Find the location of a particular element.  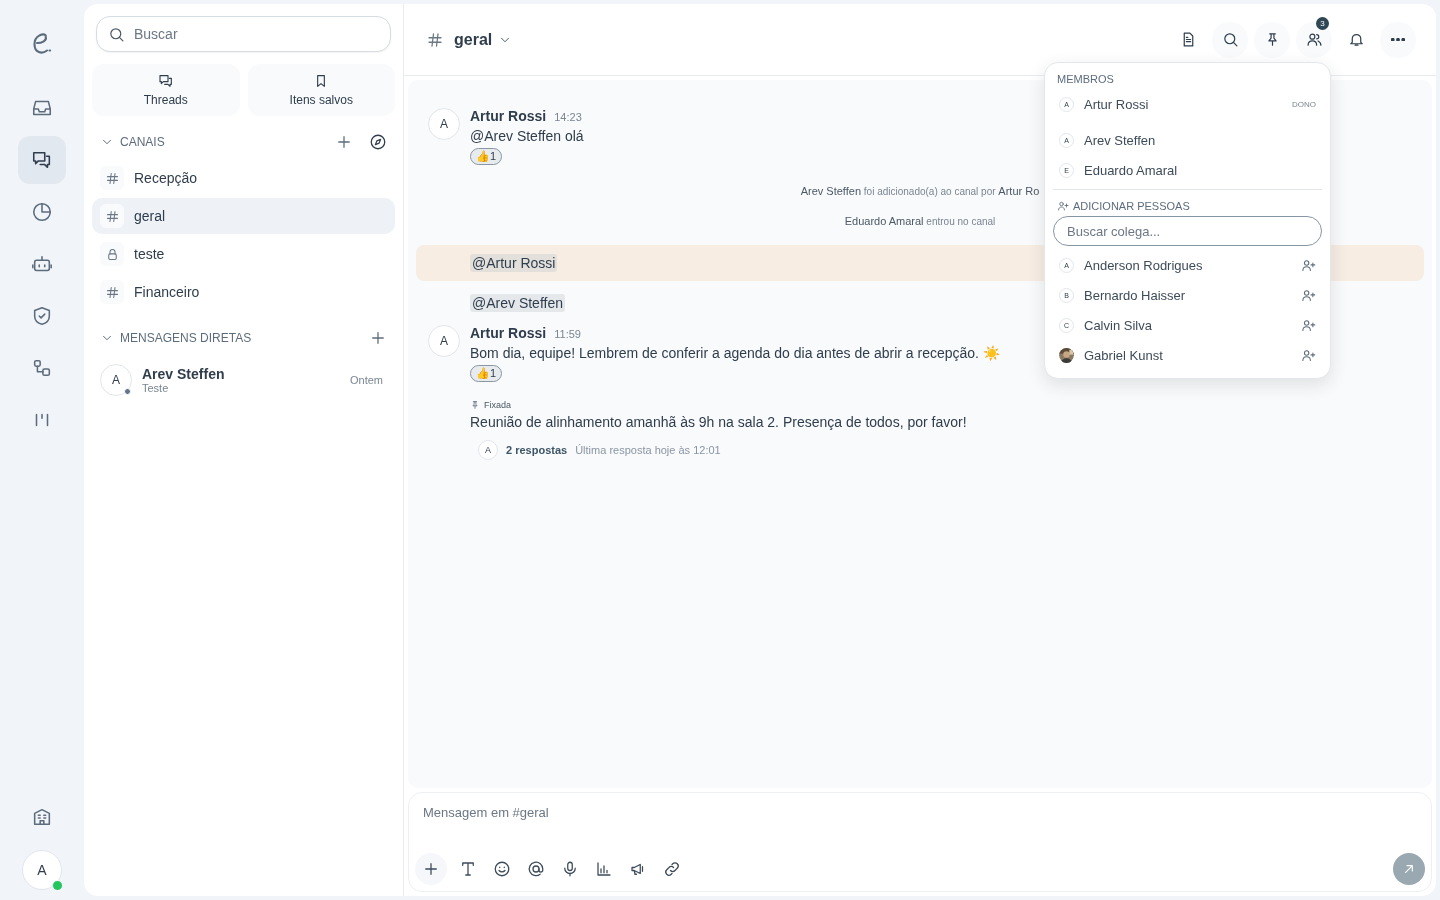

send-button is located at coordinates (1409, 869).